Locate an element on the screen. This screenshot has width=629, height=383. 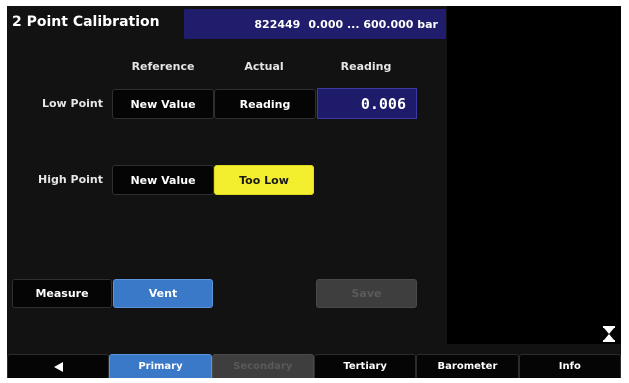
column-header-actual: Actual is located at coordinates (264, 66).